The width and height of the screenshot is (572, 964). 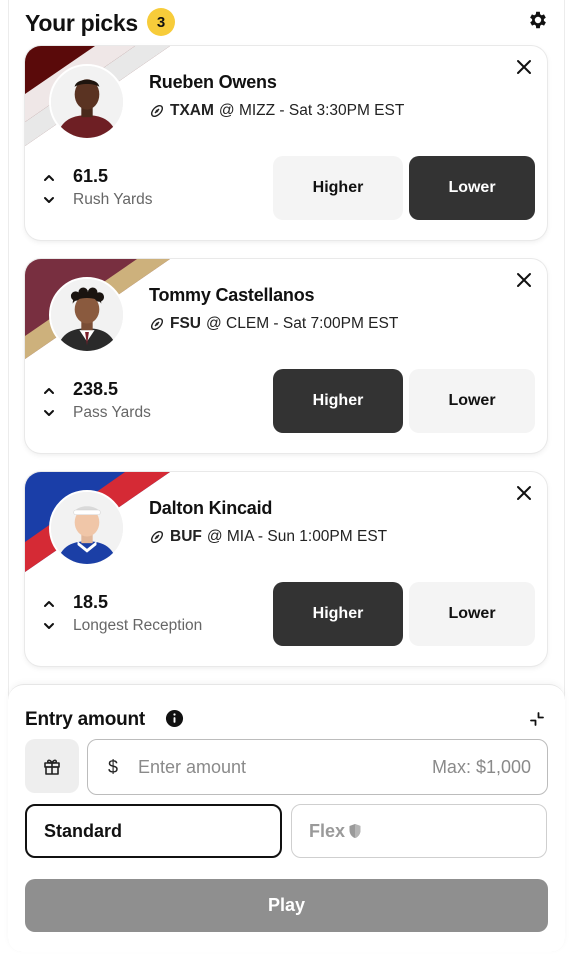 What do you see at coordinates (192, 110) in the screenshot?
I see `team-abbr: TXAM` at bounding box center [192, 110].